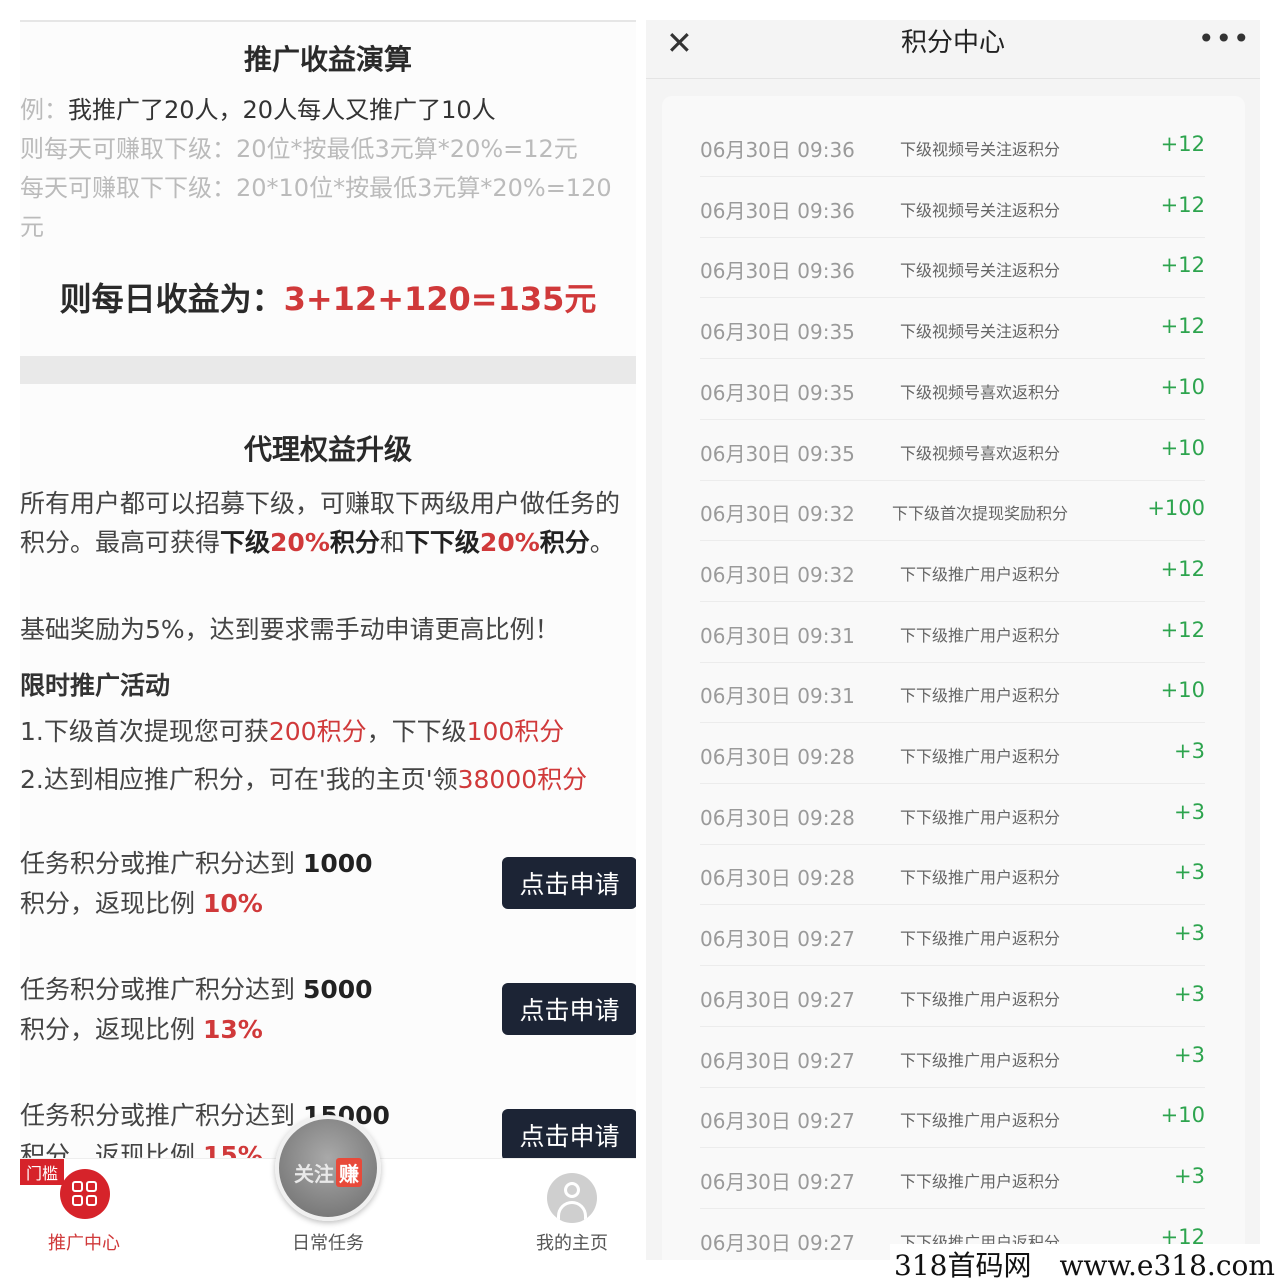 The height and width of the screenshot is (1280, 1280). I want to click on promo-item-1: 1.下级首次提现您可获200积分，下下级100积分, so click(292, 730).